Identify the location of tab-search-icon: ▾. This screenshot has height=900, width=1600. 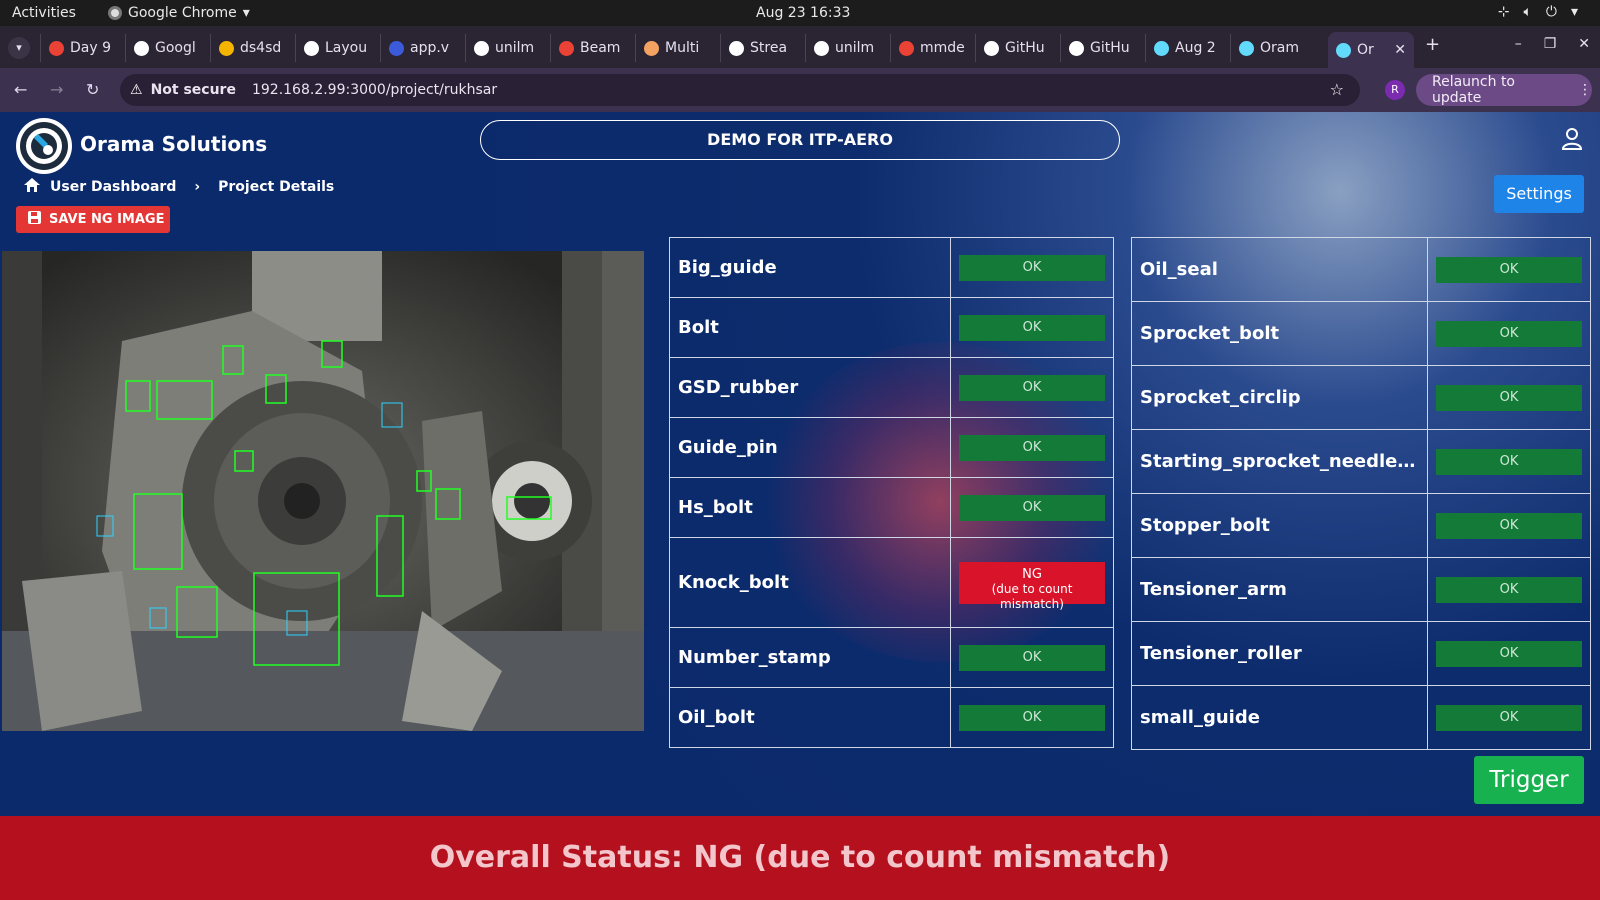
(19, 48).